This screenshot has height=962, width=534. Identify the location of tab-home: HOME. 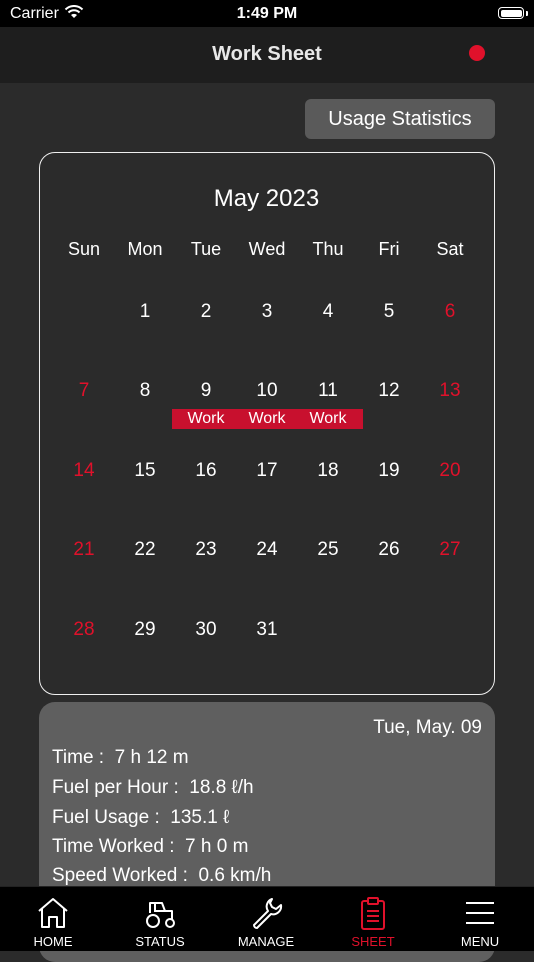
(53, 919).